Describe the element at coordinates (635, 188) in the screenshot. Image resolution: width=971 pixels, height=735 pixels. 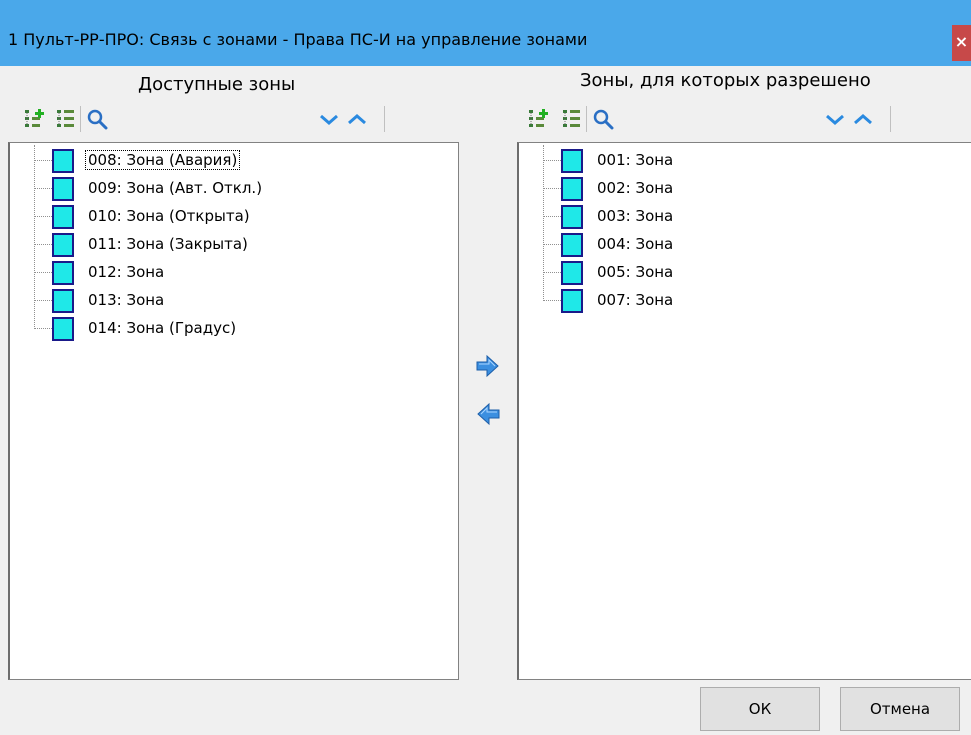
I see `tree-item-label: 002: Зона` at that location.